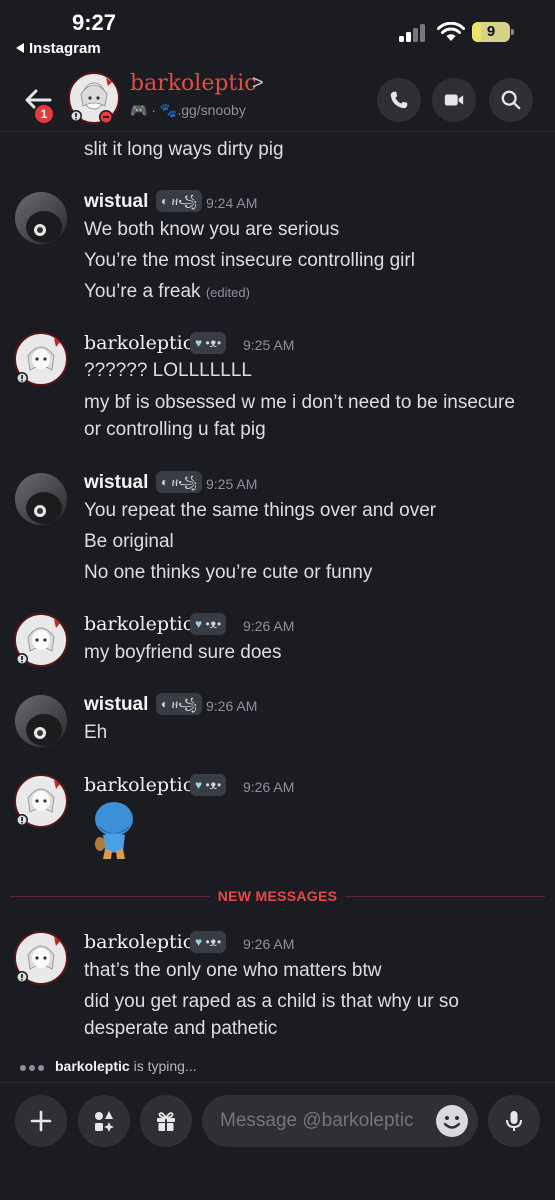 Image resolution: width=555 pixels, height=1200 pixels. What do you see at coordinates (184, 149) in the screenshot?
I see `message-text: slit it long ways dirty pig` at bounding box center [184, 149].